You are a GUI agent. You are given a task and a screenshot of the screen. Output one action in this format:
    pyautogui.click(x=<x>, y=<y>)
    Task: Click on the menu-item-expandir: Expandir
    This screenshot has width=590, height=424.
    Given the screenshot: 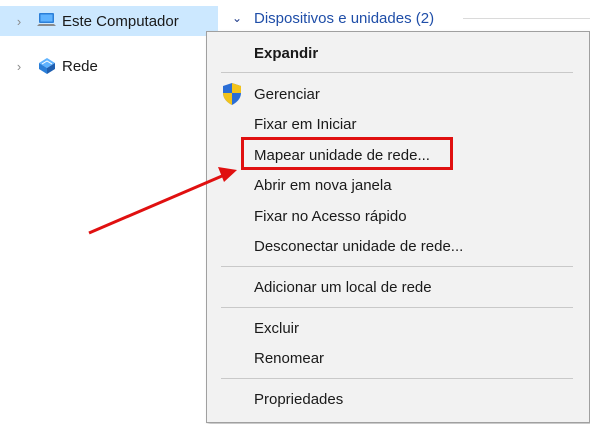 What is the action you would take?
    pyautogui.click(x=286, y=53)
    